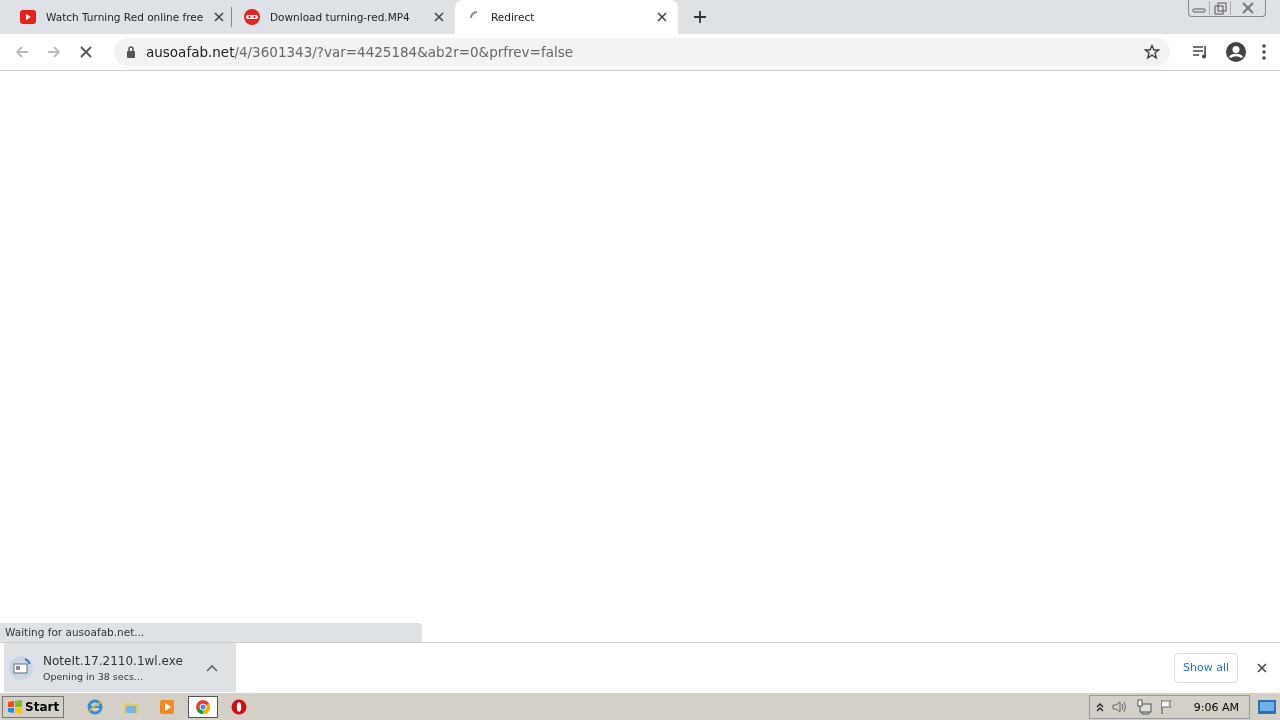  What do you see at coordinates (340, 17) in the screenshot?
I see `tab-title: Download turning-red.MP4` at bounding box center [340, 17].